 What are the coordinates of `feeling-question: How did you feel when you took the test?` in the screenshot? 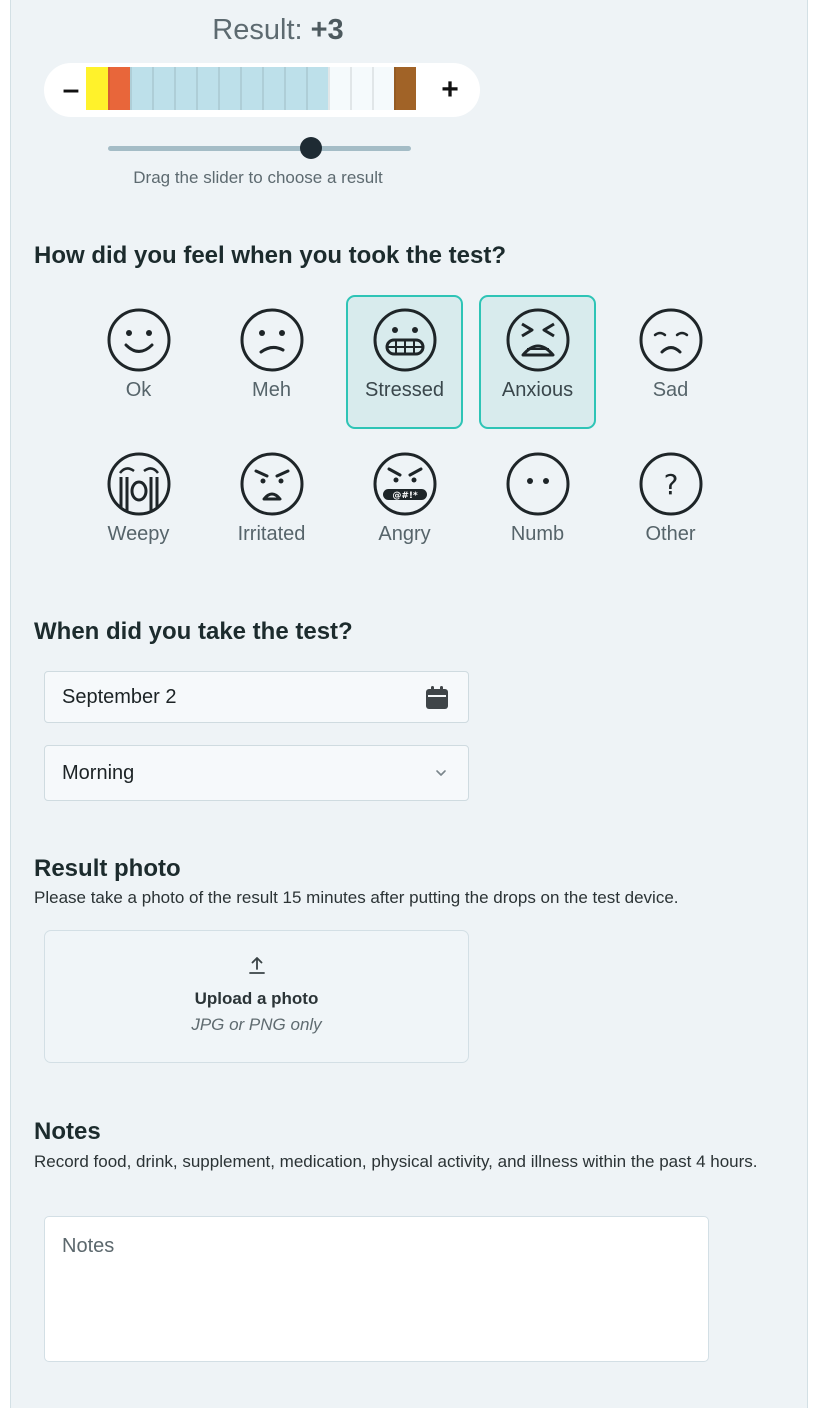 It's located at (270, 255).